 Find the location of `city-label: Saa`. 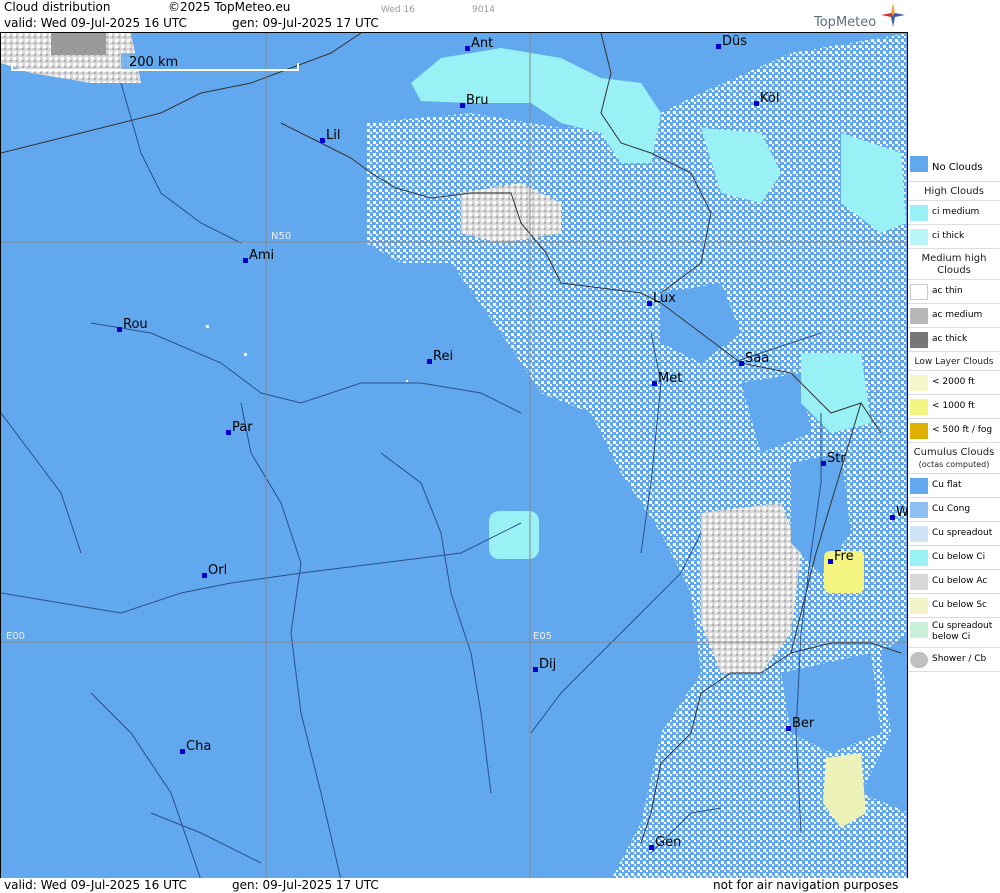

city-label: Saa is located at coordinates (757, 358).